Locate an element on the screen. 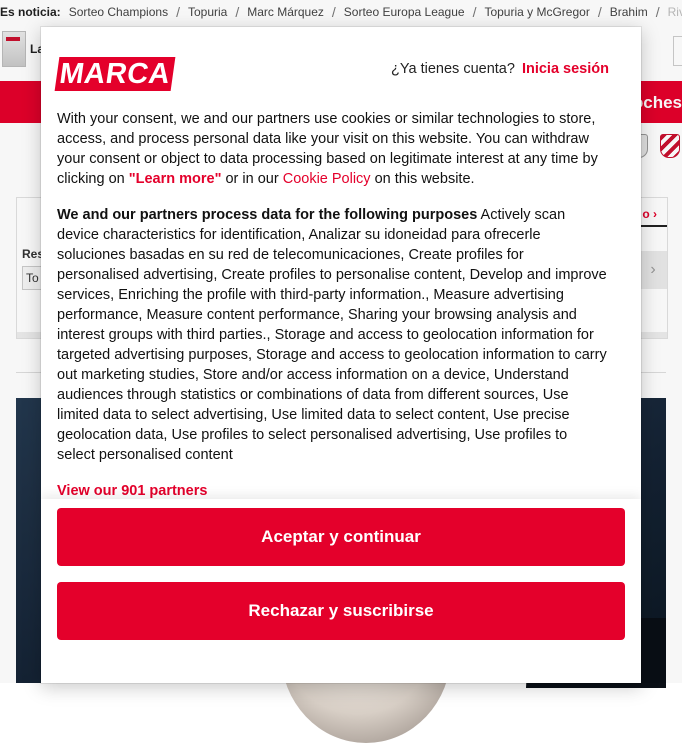  view-partners-link: View our 901 partners is located at coordinates (132, 491).